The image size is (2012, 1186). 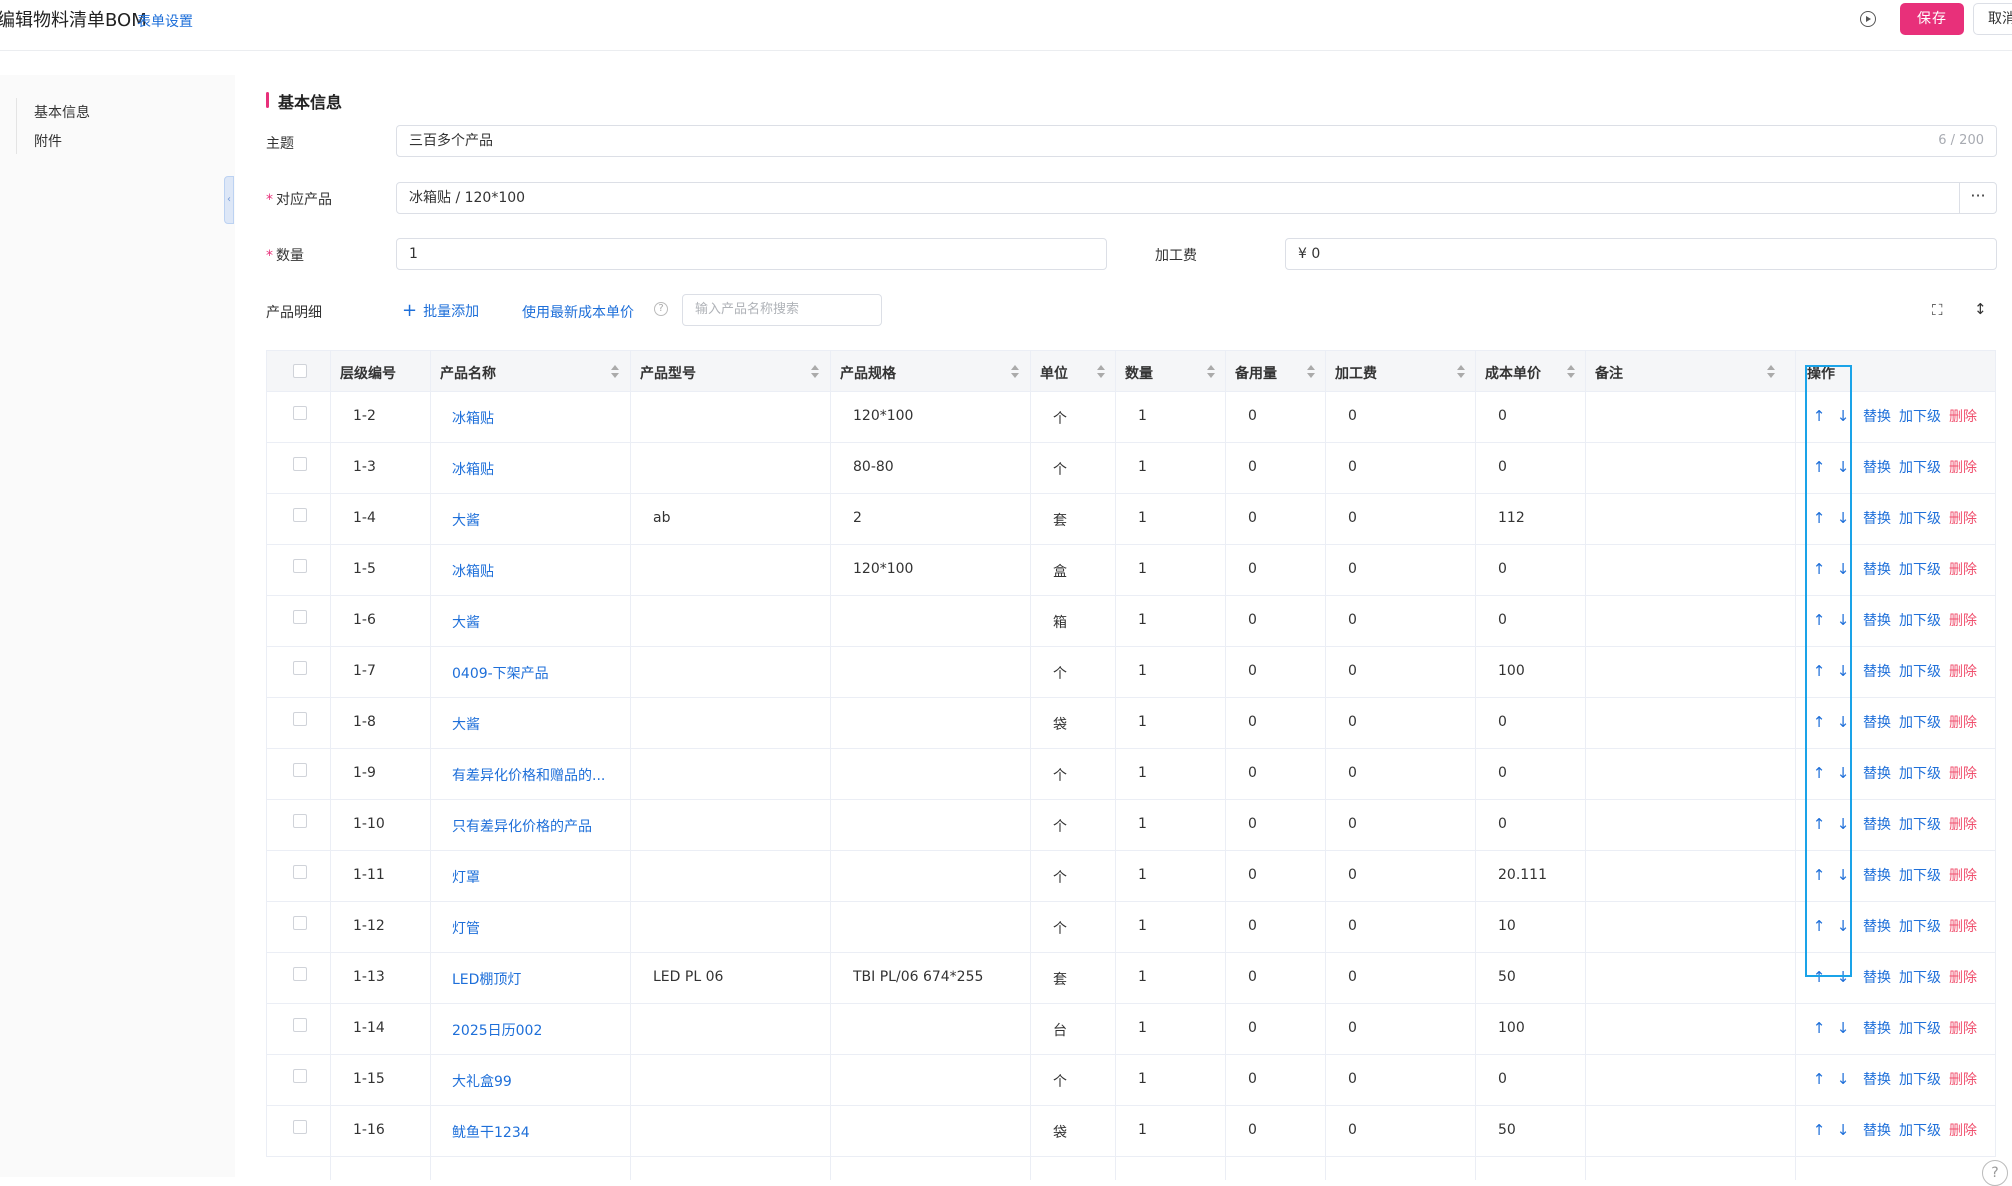 What do you see at coordinates (1196, 141) in the screenshot?
I see `subject-input: 三百多个产品 6 / 200` at bounding box center [1196, 141].